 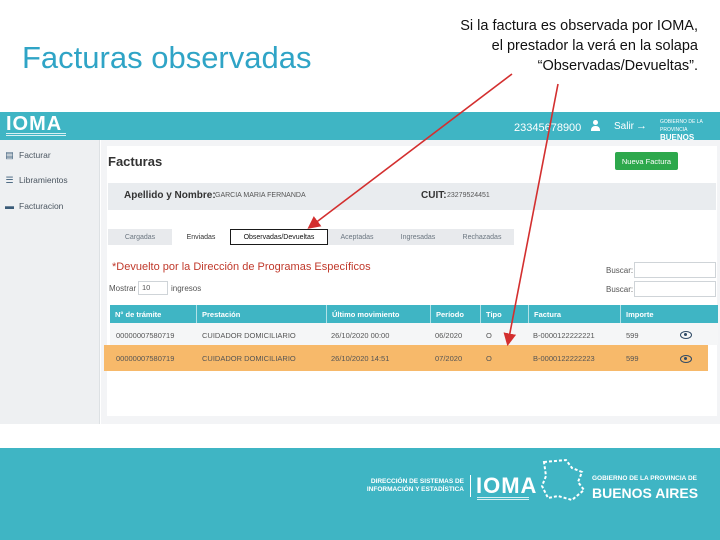 I want to click on folder-icon: ▬, so click(x=9, y=205).